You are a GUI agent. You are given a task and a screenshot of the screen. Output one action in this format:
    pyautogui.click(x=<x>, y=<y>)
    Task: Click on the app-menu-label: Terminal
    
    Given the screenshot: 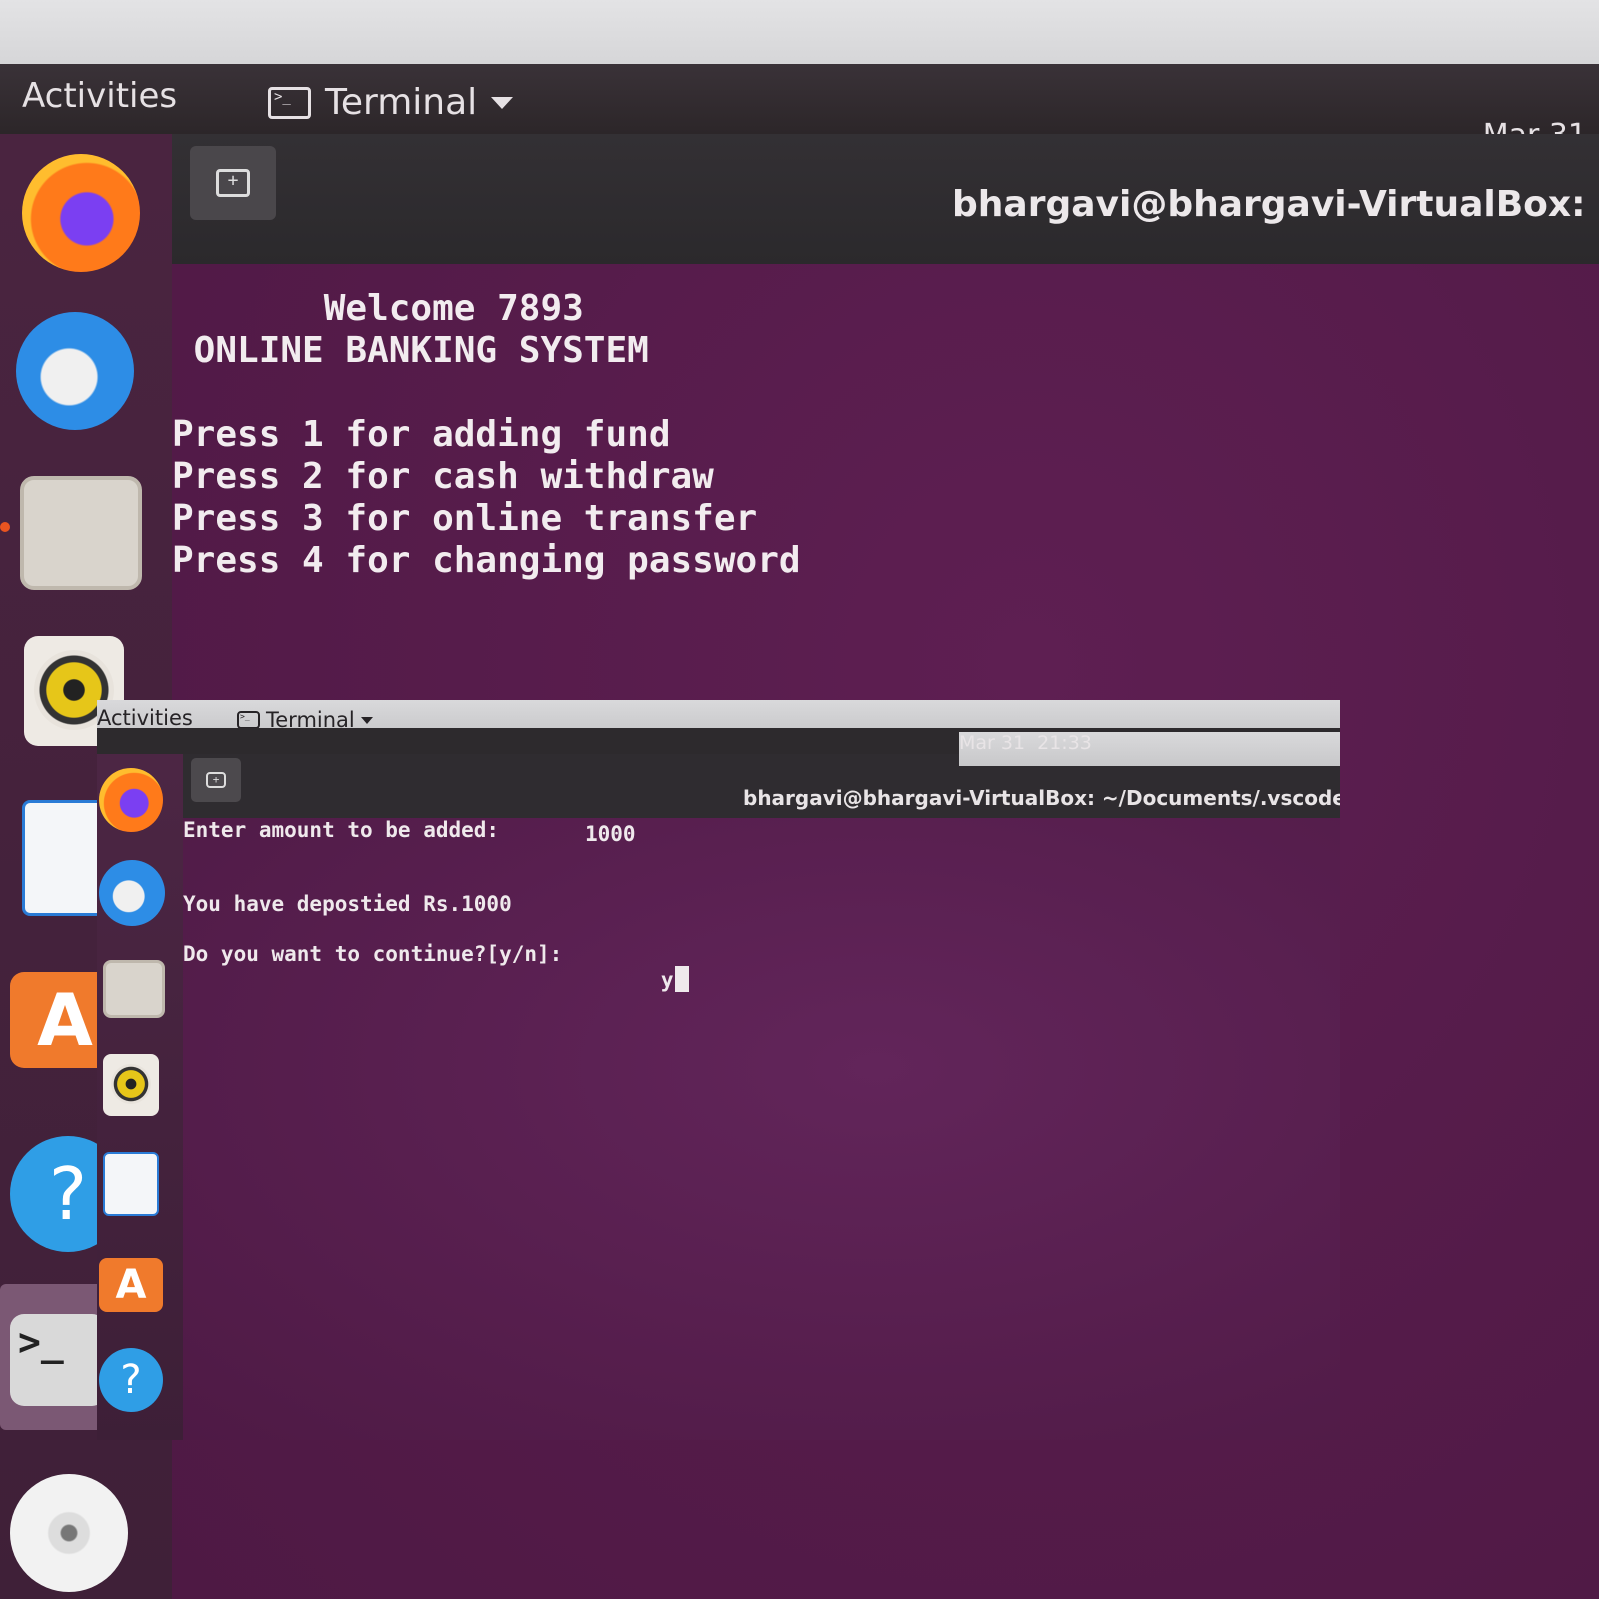 What is the action you would take?
    pyautogui.click(x=401, y=102)
    